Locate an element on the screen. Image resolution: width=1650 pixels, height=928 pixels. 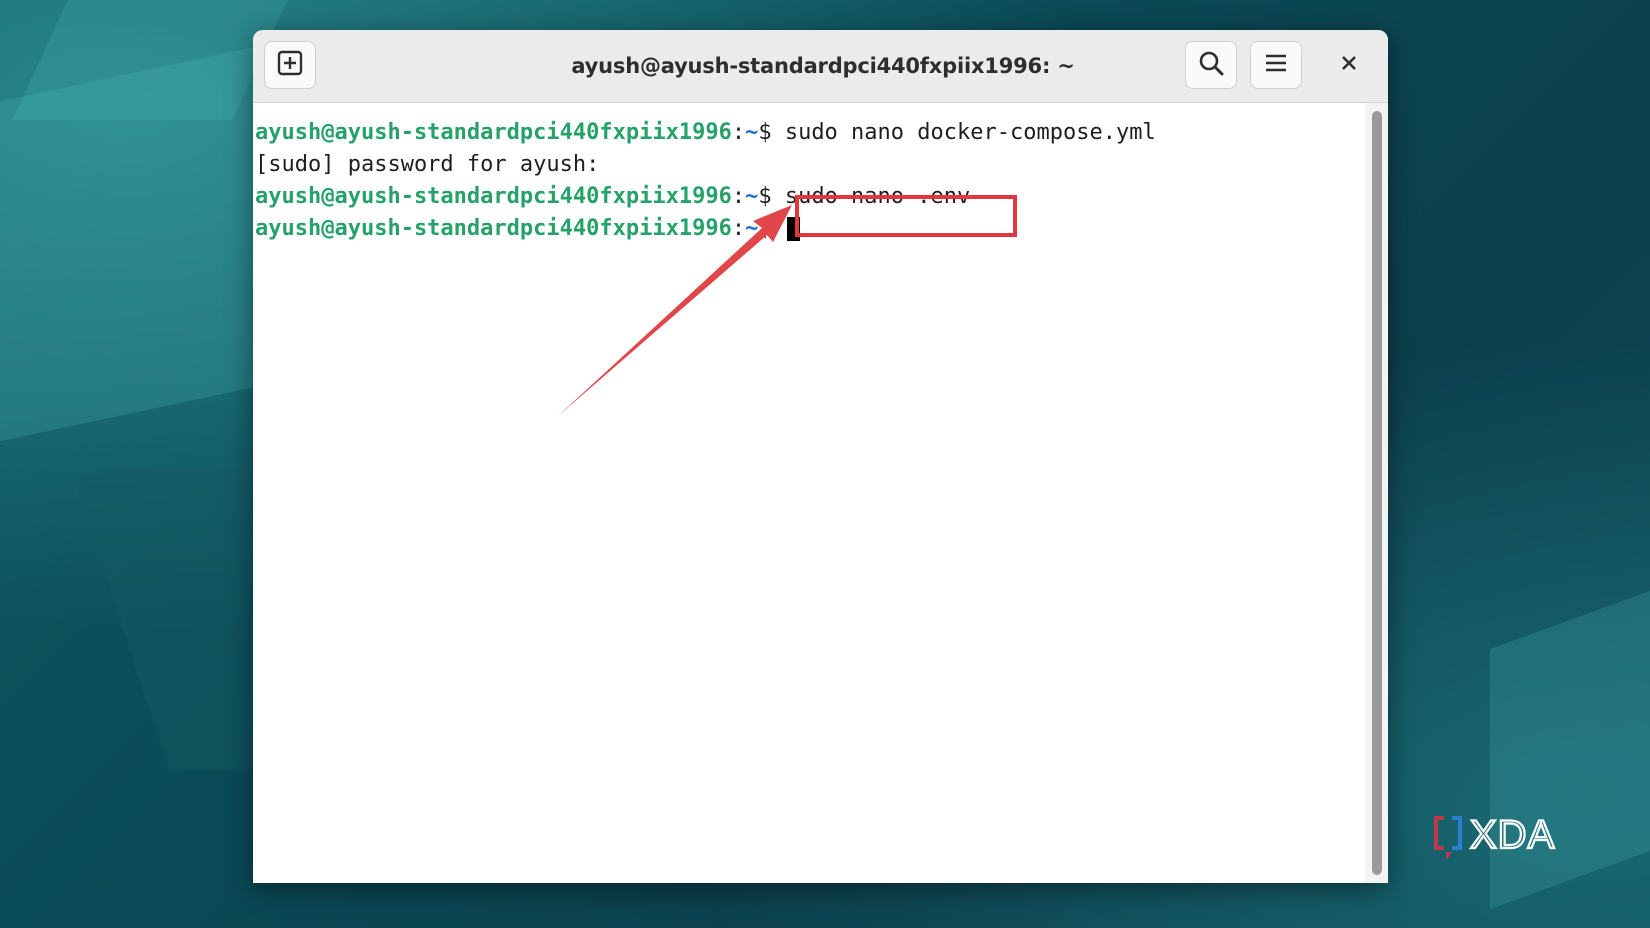
output-text: [sudo] password for ayush: is located at coordinates (427, 164).